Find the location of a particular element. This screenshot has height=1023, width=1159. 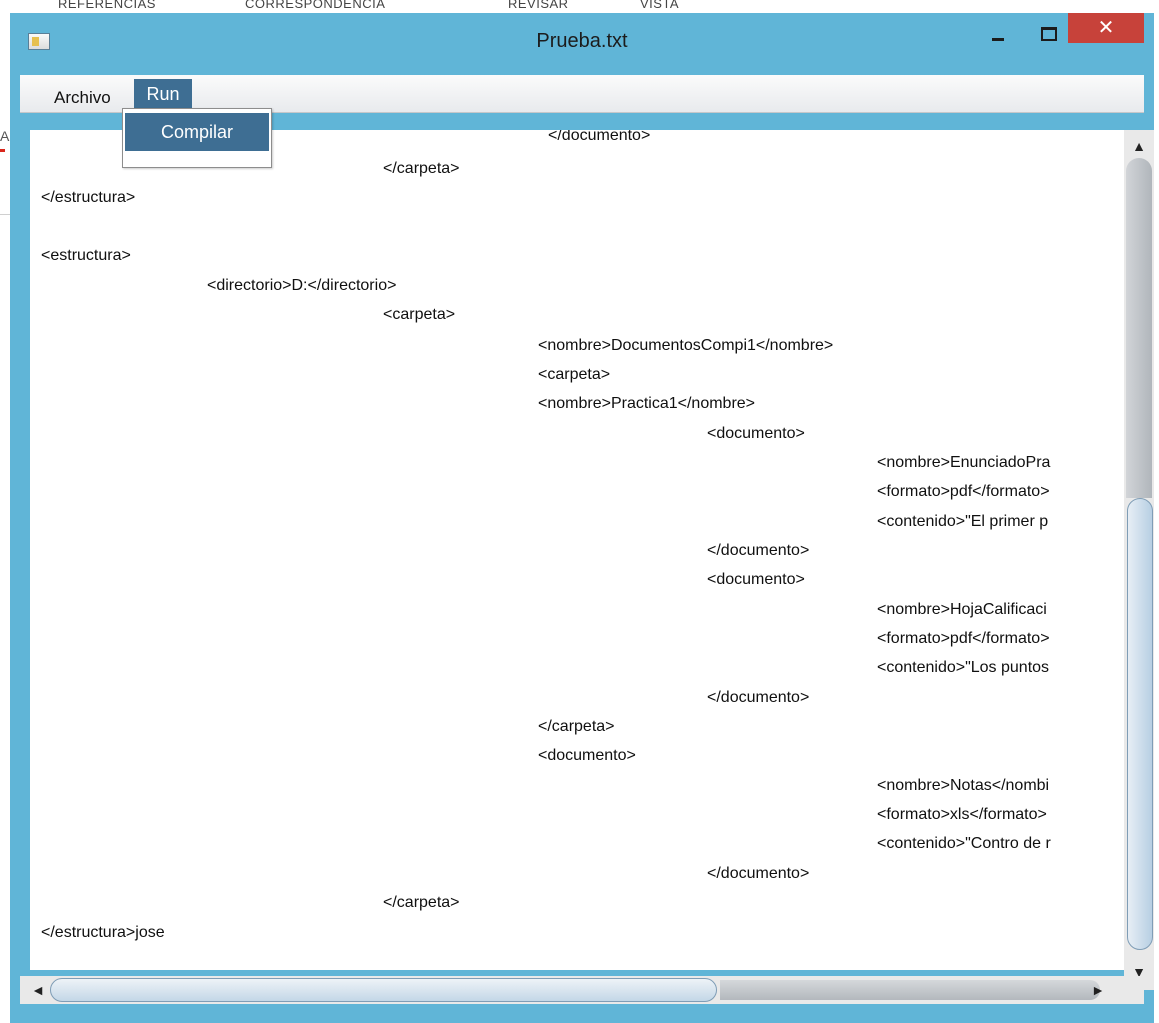

editor-line: <nombre>Practica1</nombre> is located at coordinates (647, 403).